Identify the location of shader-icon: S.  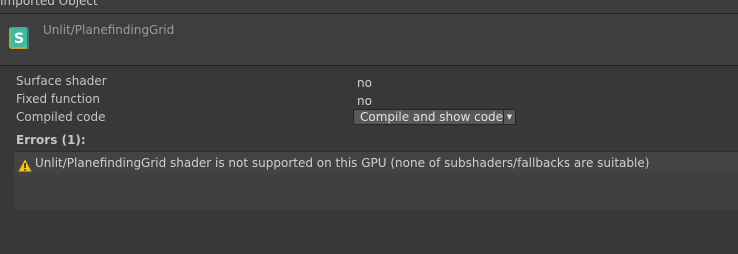
(19, 38).